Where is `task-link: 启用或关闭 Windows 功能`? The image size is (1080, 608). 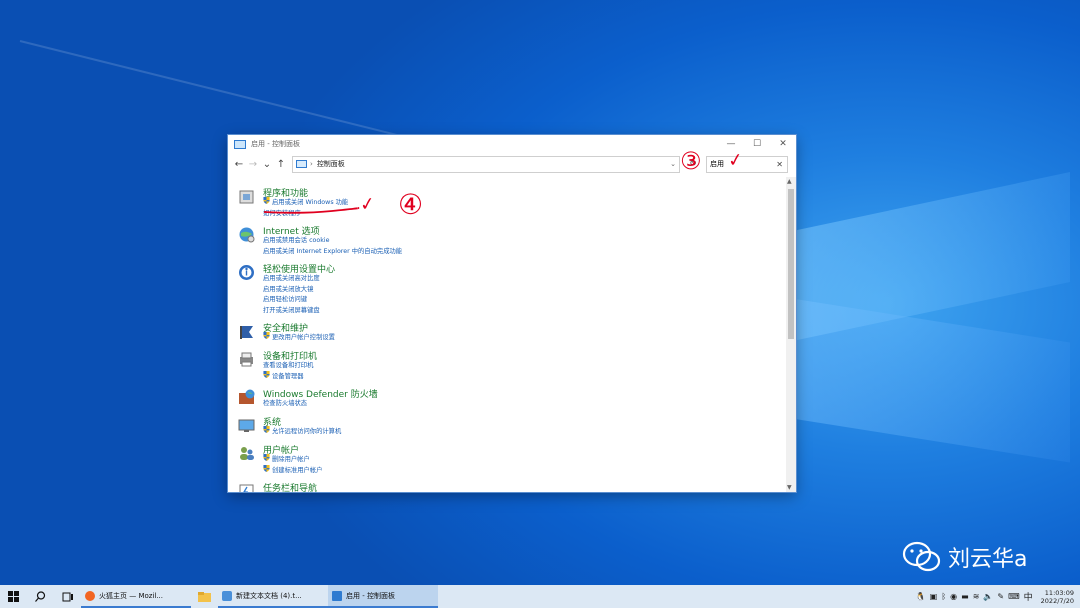
task-link: 启用或关闭 Windows 功能 is located at coordinates (305, 201).